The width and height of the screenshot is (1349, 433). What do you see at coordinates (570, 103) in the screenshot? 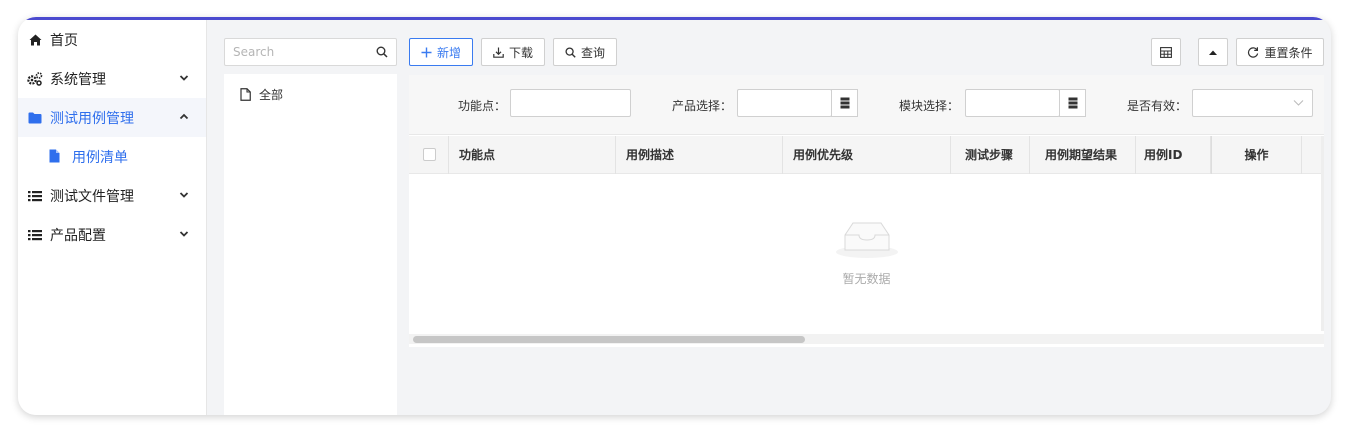
I see `feature-filter-input` at bounding box center [570, 103].